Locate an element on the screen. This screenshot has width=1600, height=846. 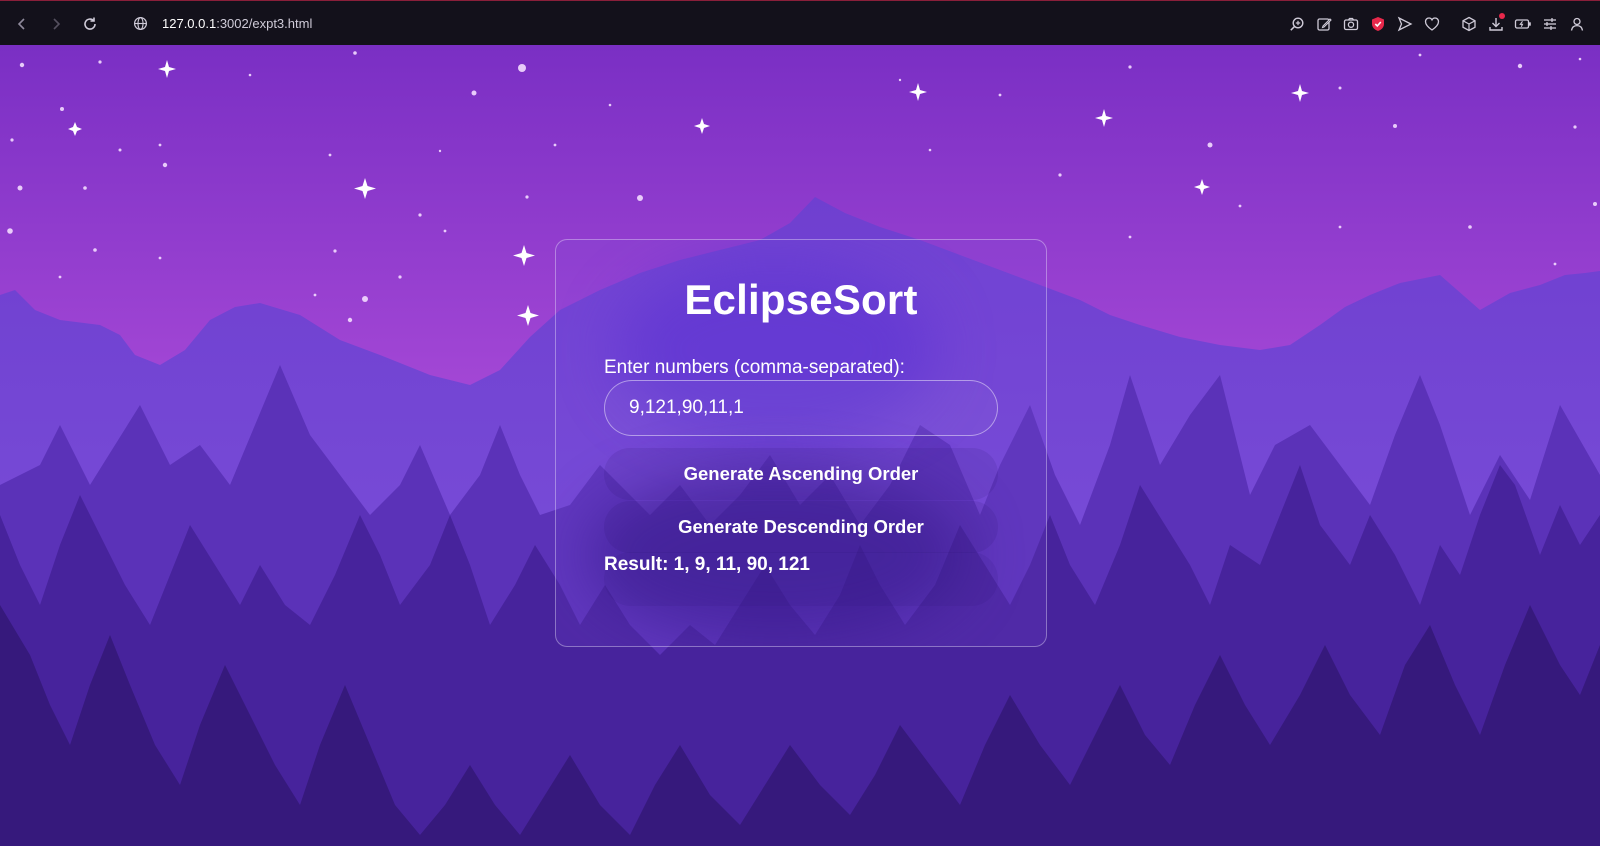
url-host: 127.0.0.1 is located at coordinates (189, 23).